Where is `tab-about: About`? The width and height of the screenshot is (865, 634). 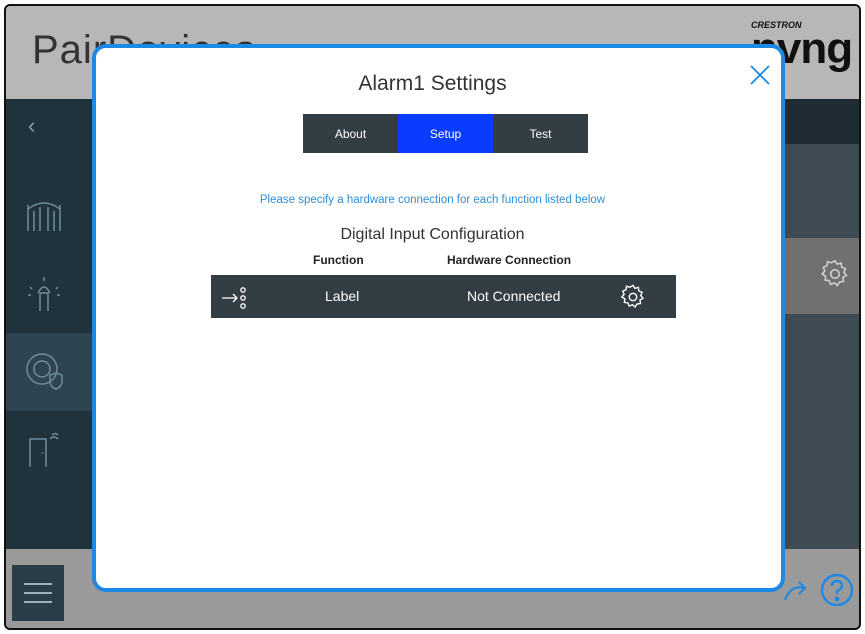
tab-about: About is located at coordinates (350, 133).